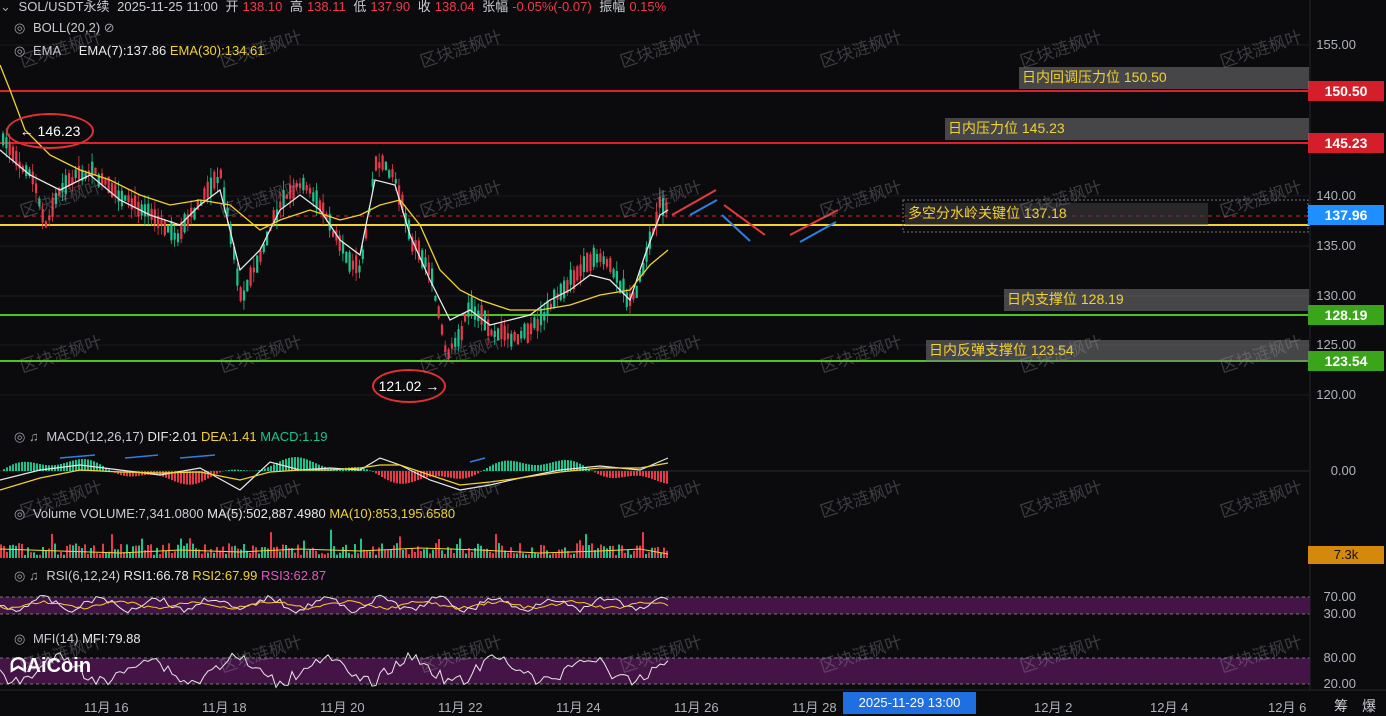  What do you see at coordinates (47, 50) in the screenshot?
I see `ema-label: EMA` at bounding box center [47, 50].